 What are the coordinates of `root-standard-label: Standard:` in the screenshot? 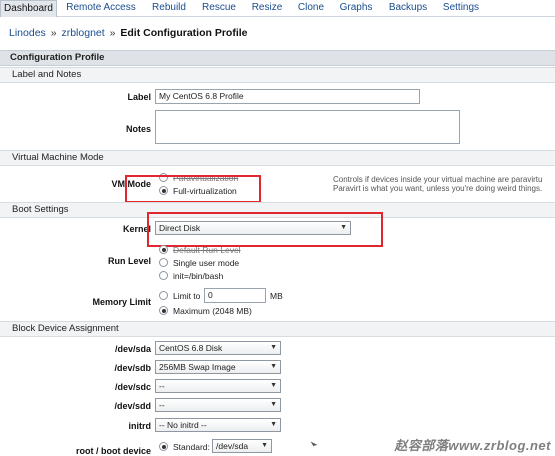 It's located at (191, 447).